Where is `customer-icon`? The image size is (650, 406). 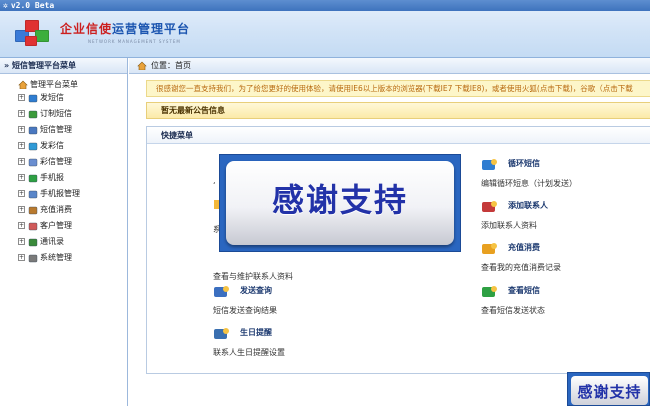 customer-icon is located at coordinates (33, 226).